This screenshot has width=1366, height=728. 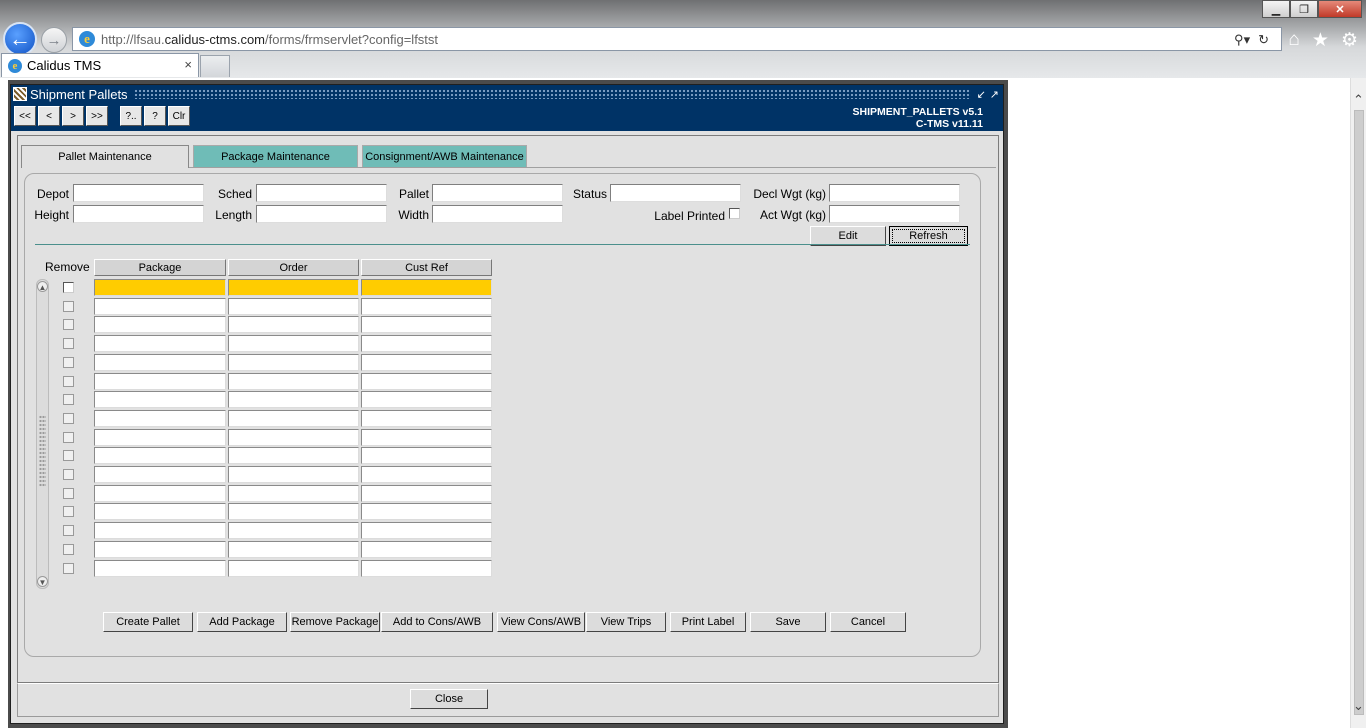 What do you see at coordinates (131, 116) in the screenshot?
I see `list-values-button: ?..` at bounding box center [131, 116].